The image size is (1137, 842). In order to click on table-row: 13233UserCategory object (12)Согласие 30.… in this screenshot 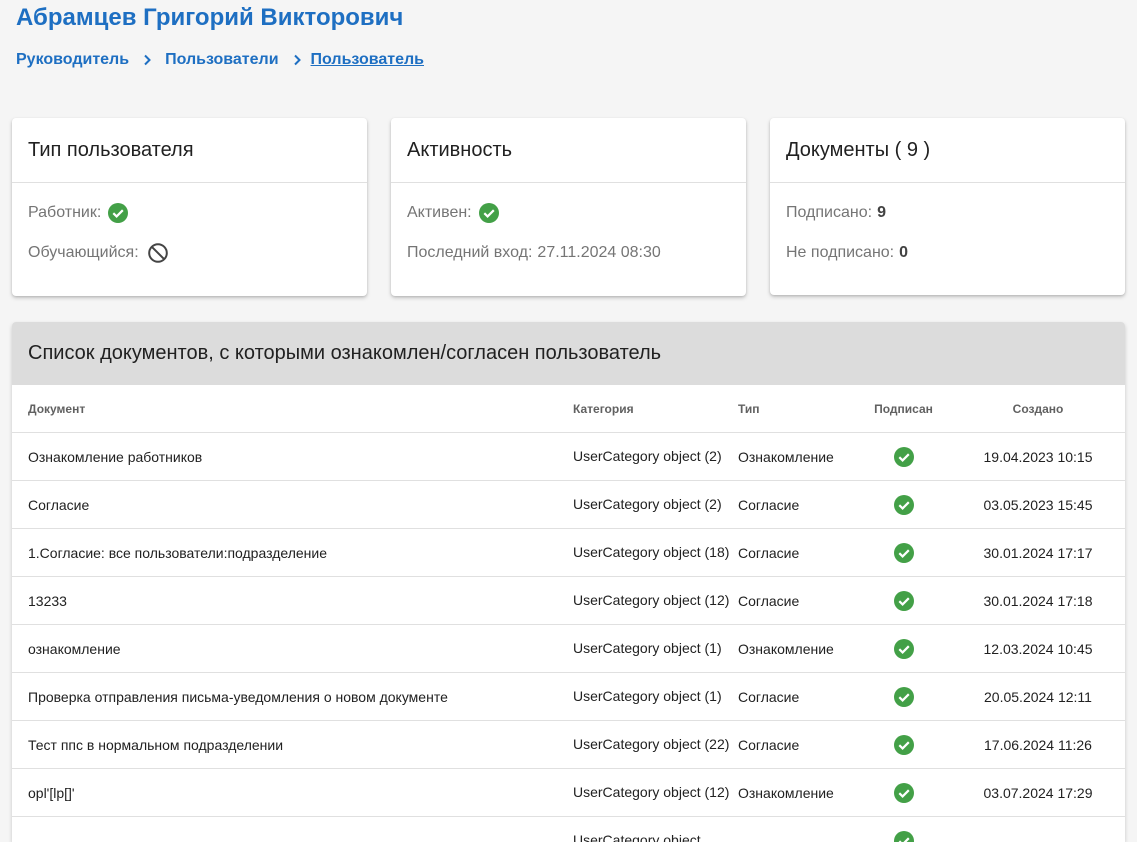, I will do `click(568, 601)`.